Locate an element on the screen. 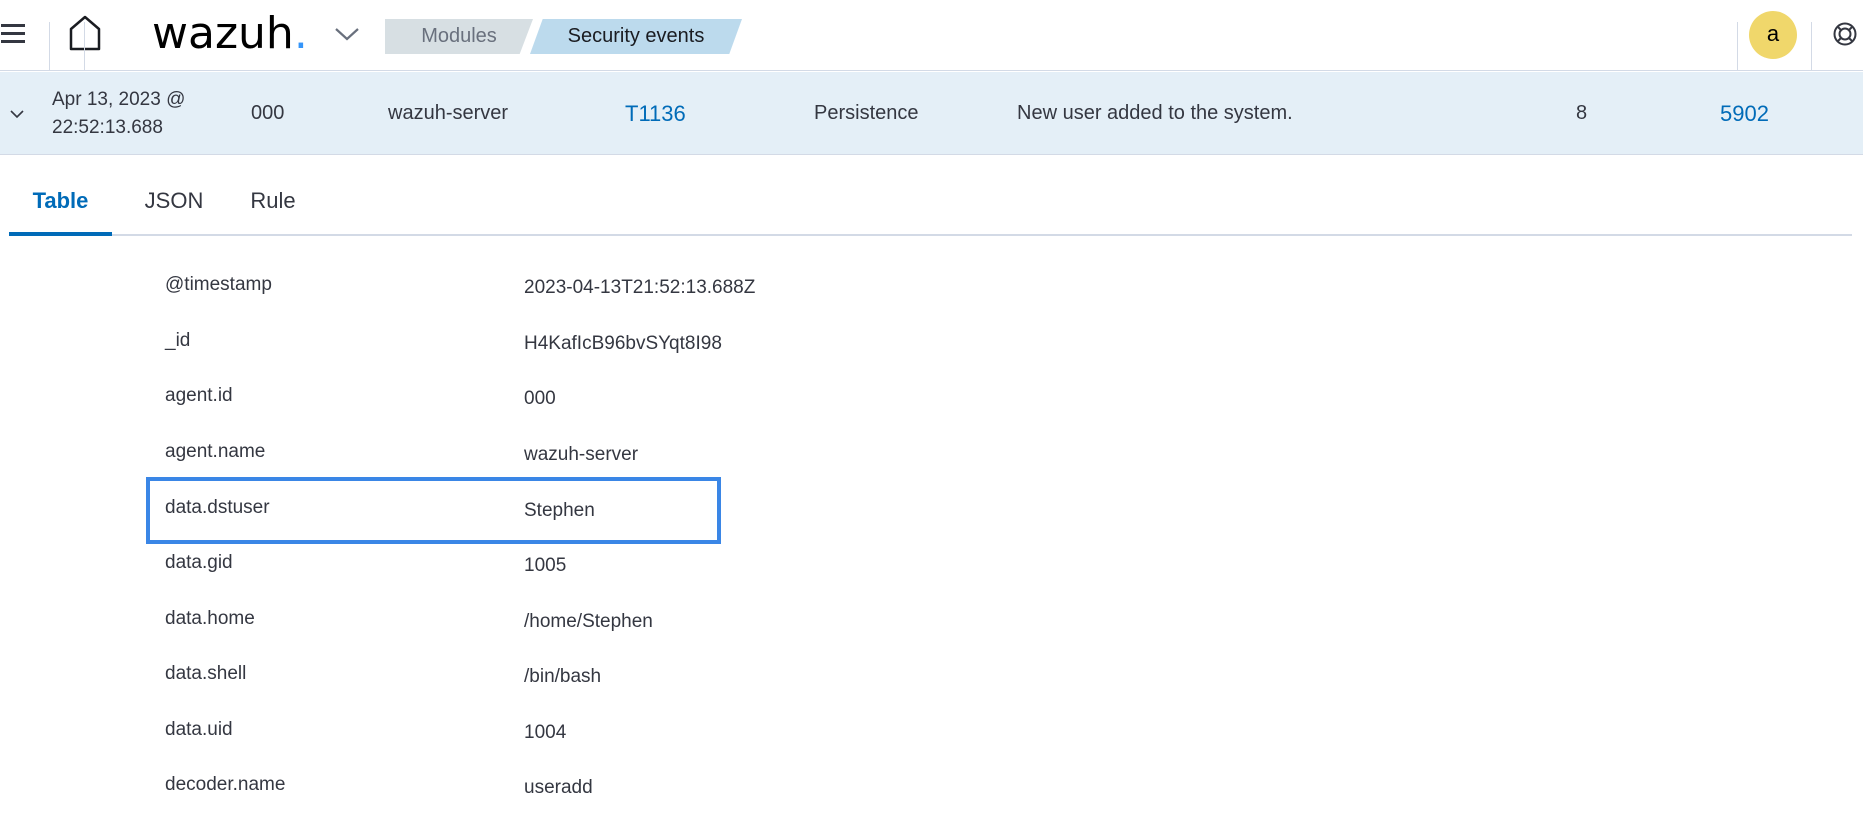  table-row-highlighted: data.dstuser Stephen is located at coordinates (965, 512).